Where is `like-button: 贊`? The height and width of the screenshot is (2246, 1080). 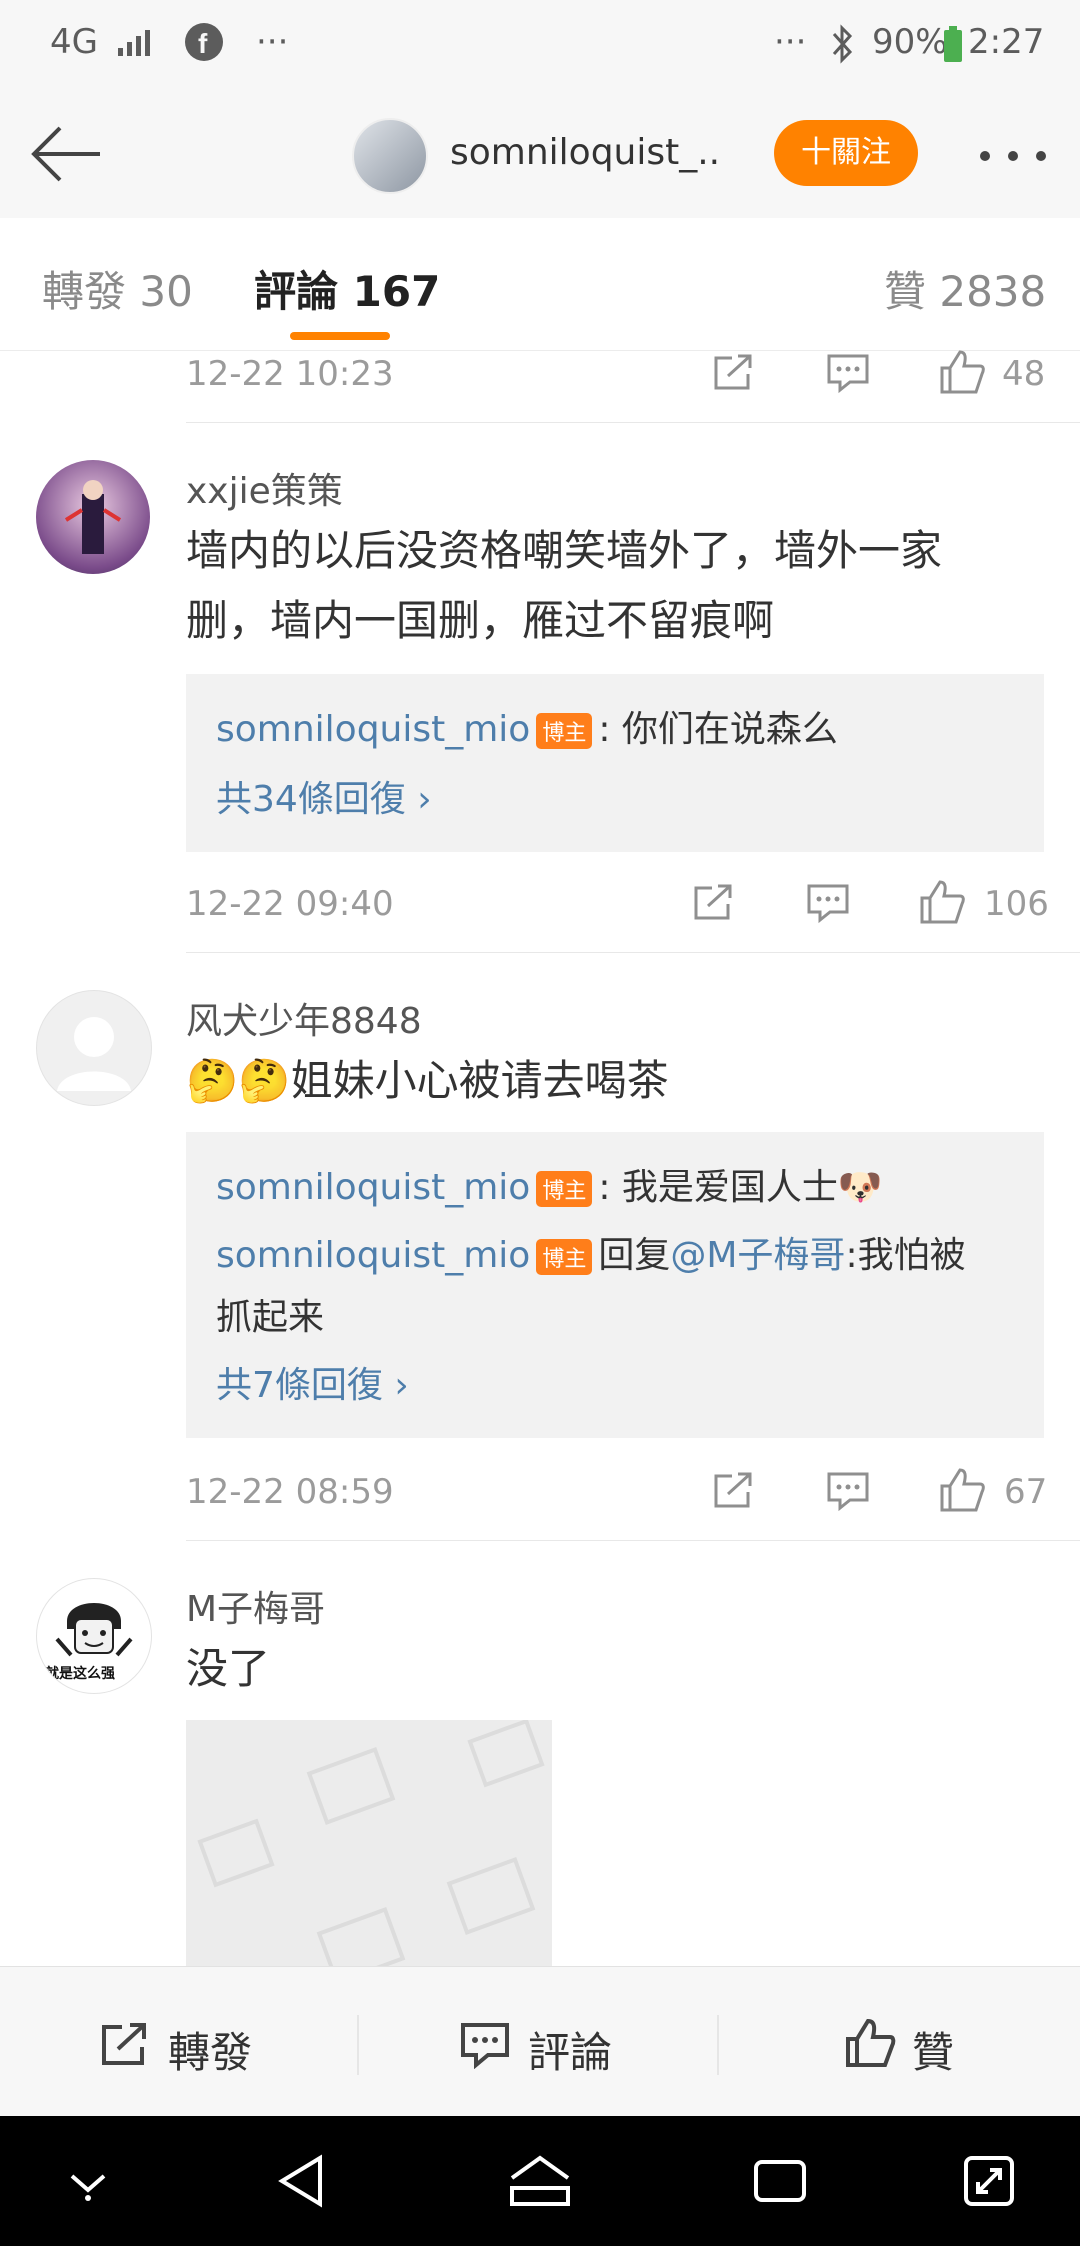 like-button: 贊 is located at coordinates (933, 2049).